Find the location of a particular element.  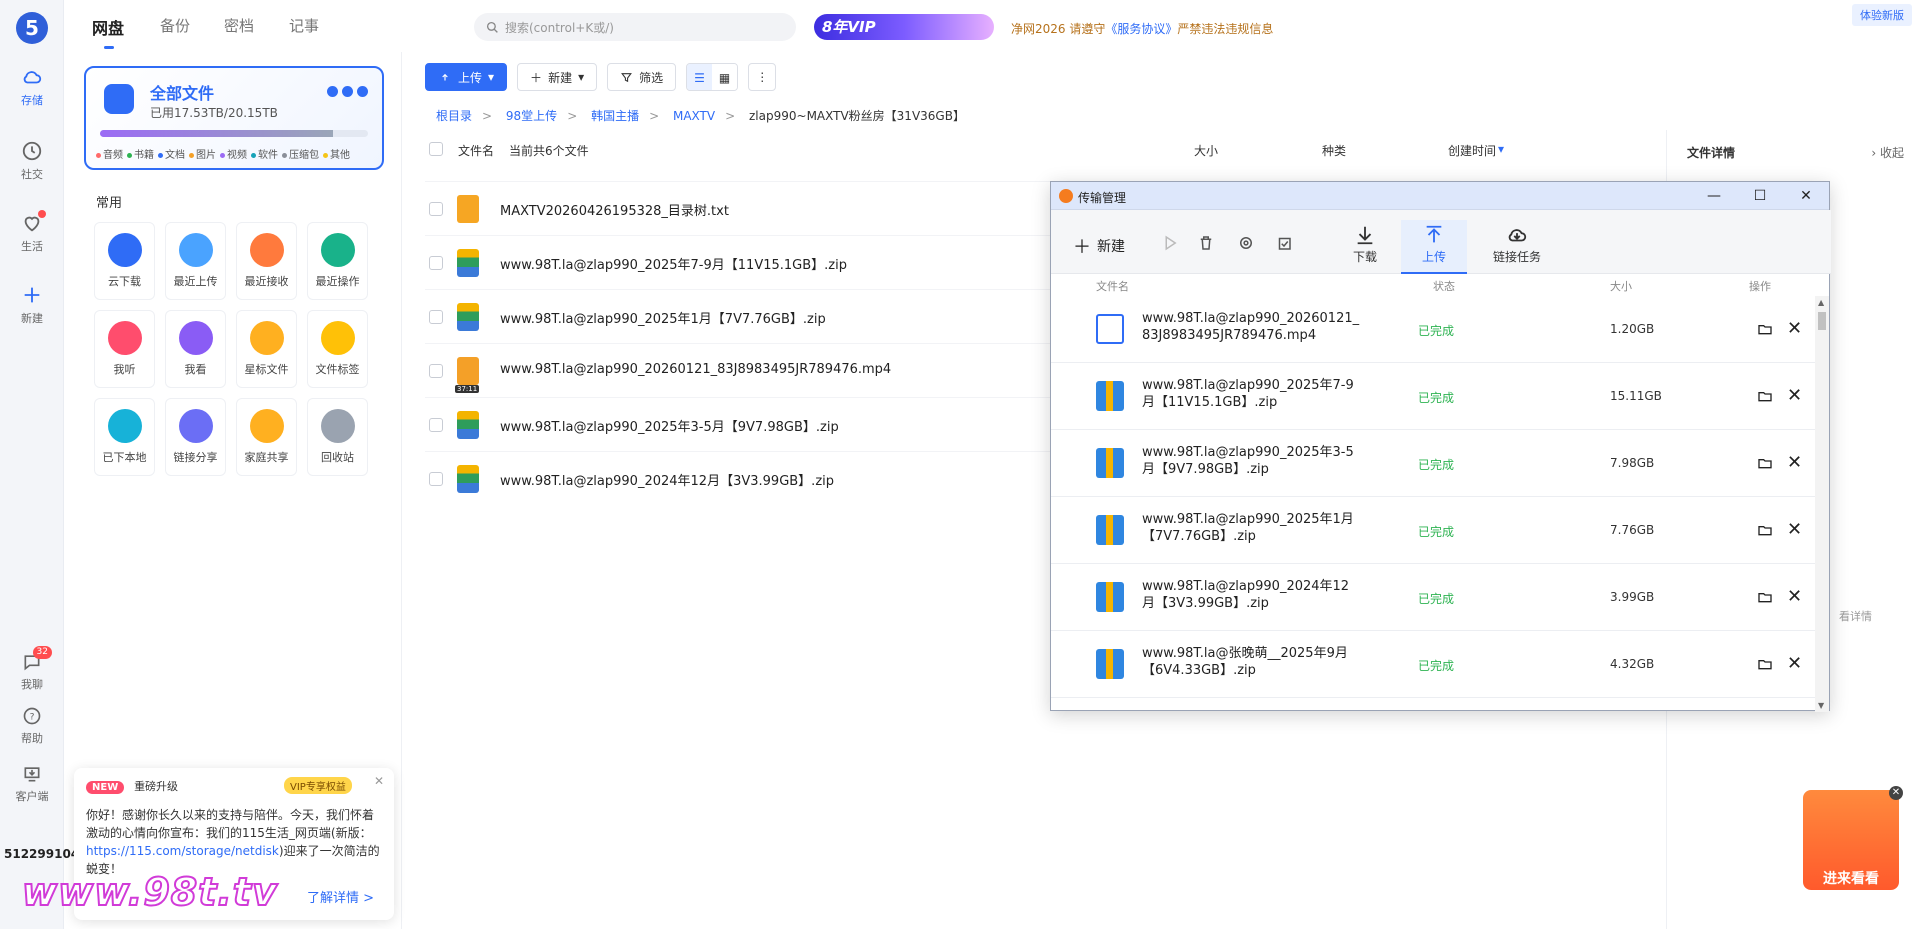

promo-ad: ✕ 进来看看 is located at coordinates (1853, 838).